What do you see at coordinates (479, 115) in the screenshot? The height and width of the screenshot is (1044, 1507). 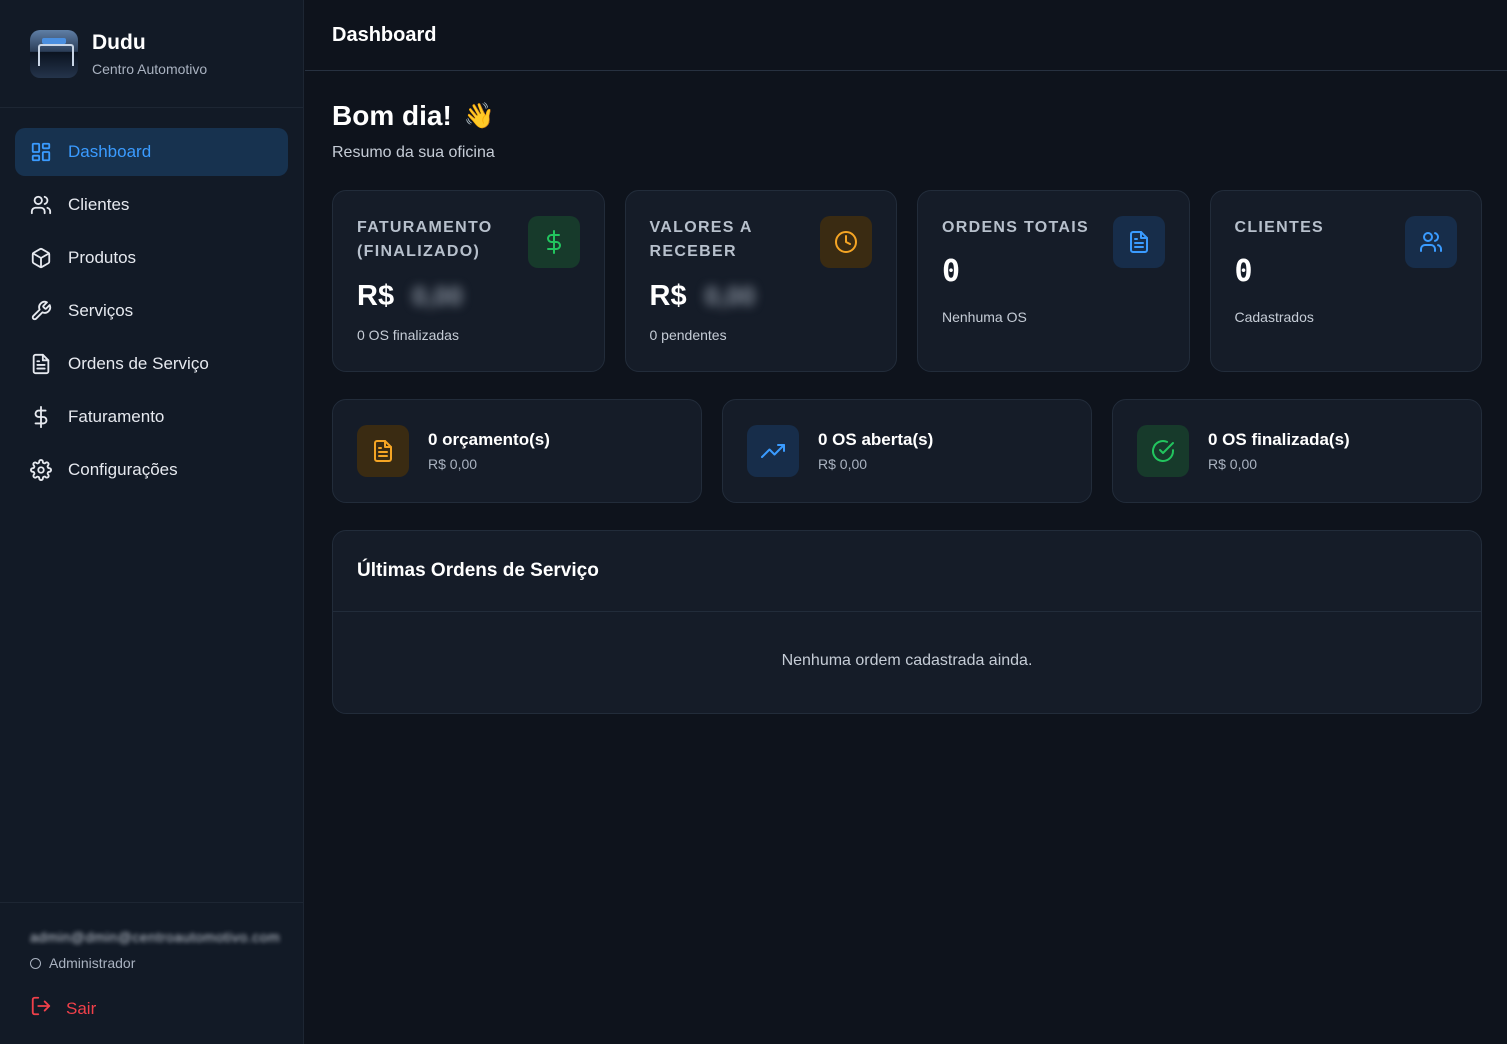 I see `waving-hand-icon: 👋` at bounding box center [479, 115].